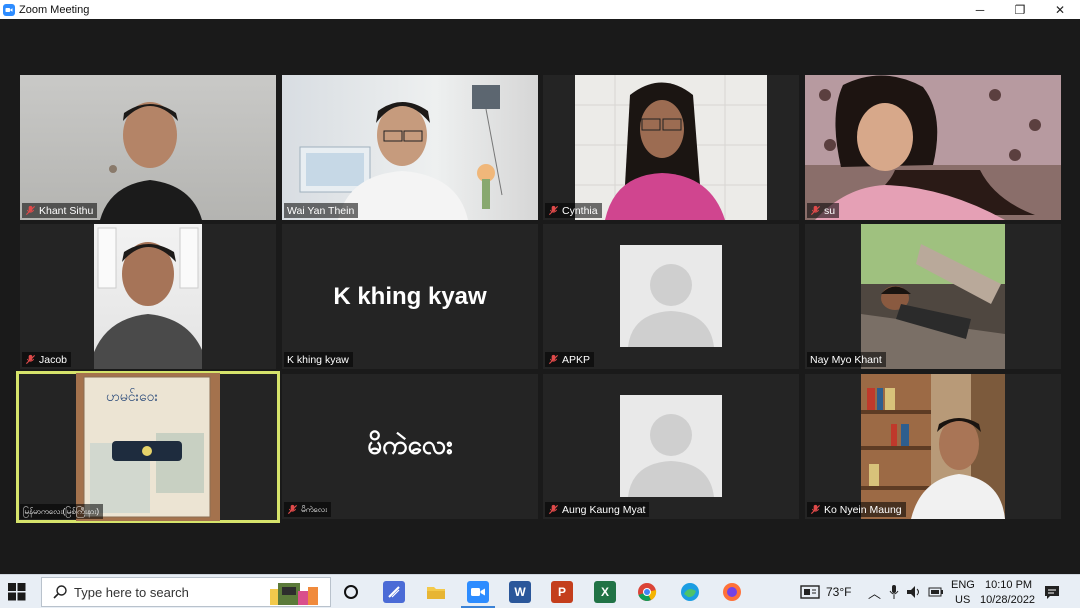 This screenshot has width=1080, height=608. I want to click on nameplate: APKP, so click(570, 359).